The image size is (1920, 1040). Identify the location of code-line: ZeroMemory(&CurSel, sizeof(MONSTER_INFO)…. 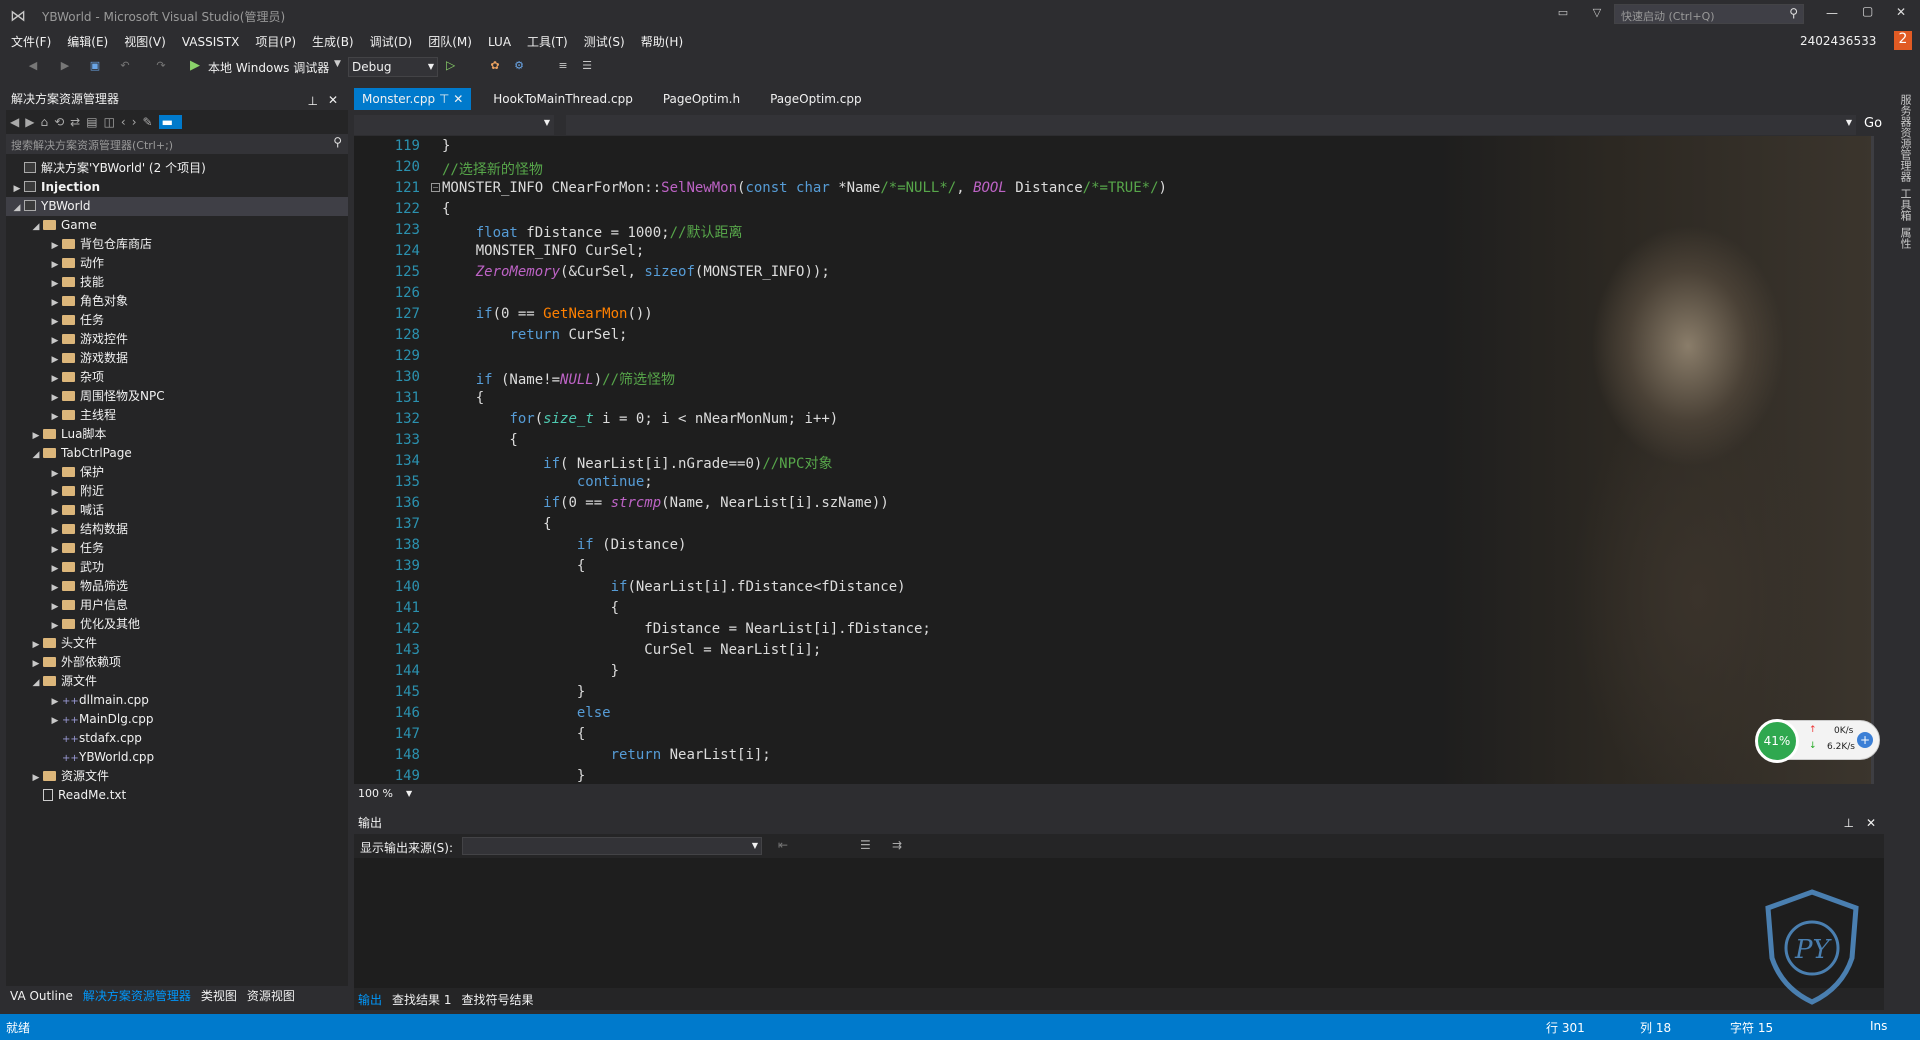
(636, 272).